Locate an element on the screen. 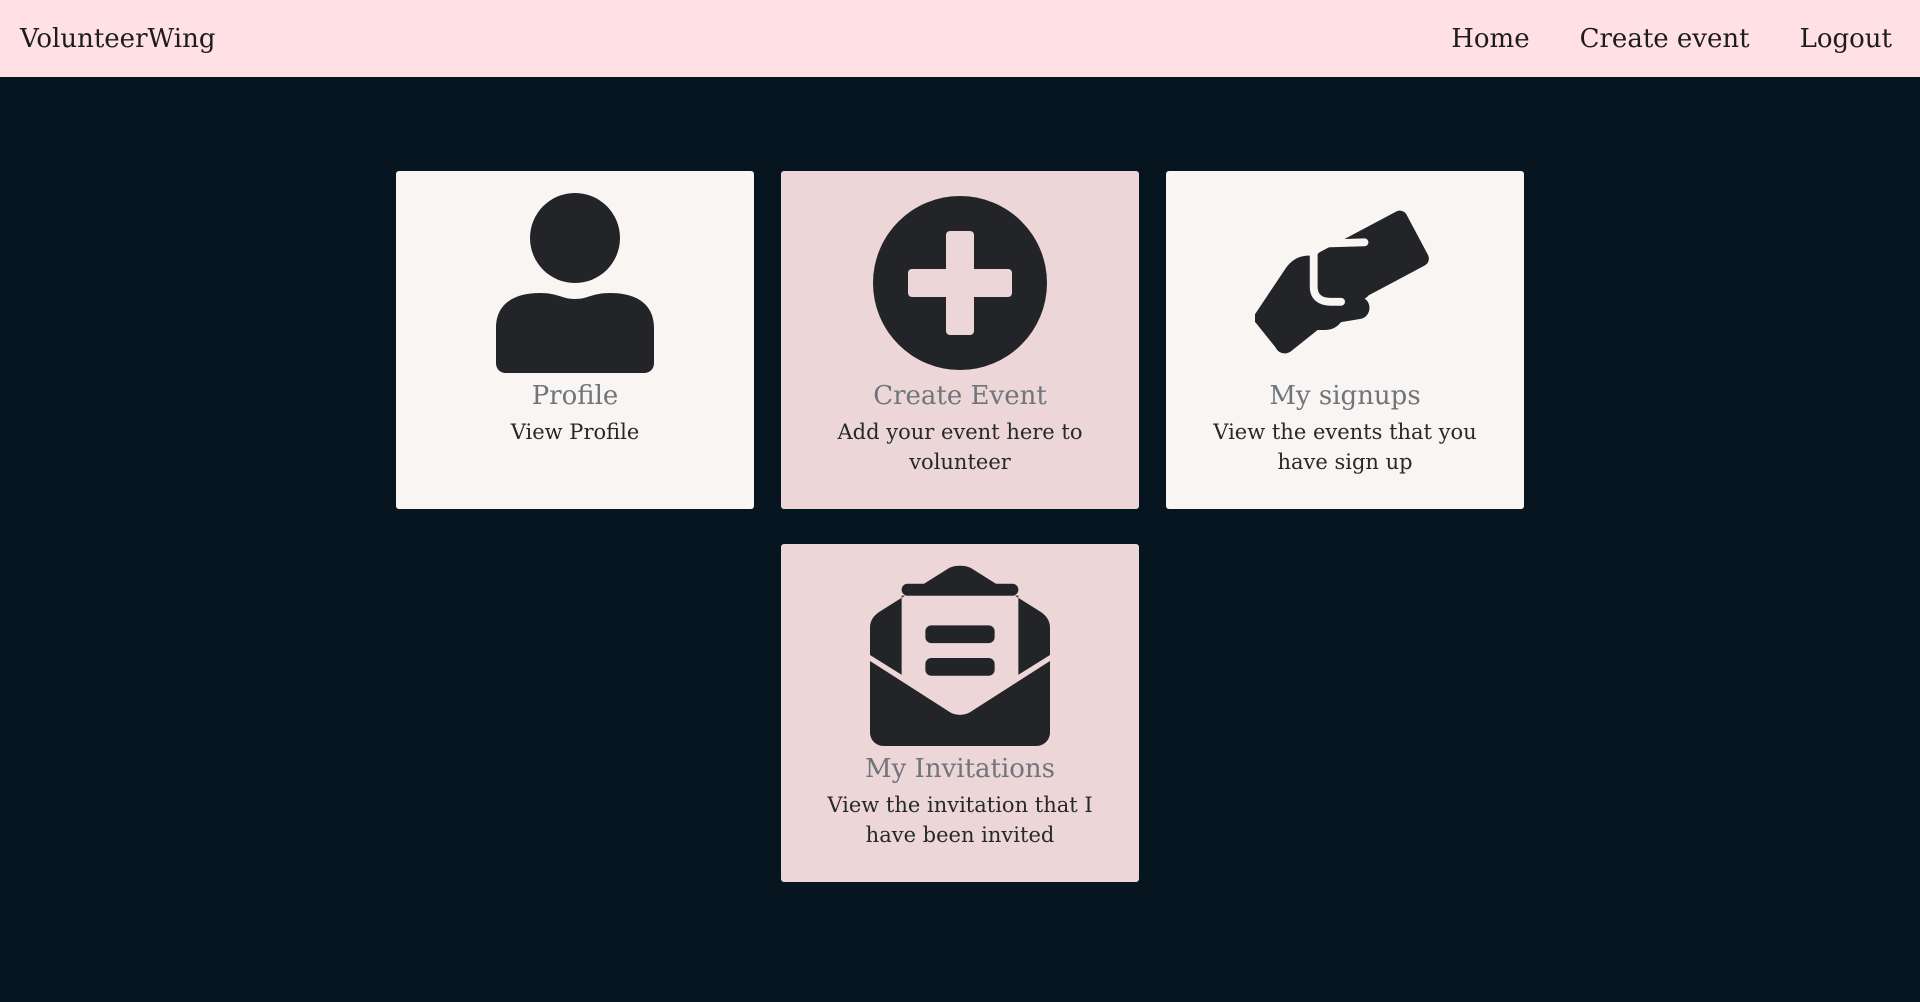 This screenshot has width=1920, height=1002. card-title: Create Event is located at coordinates (960, 396).